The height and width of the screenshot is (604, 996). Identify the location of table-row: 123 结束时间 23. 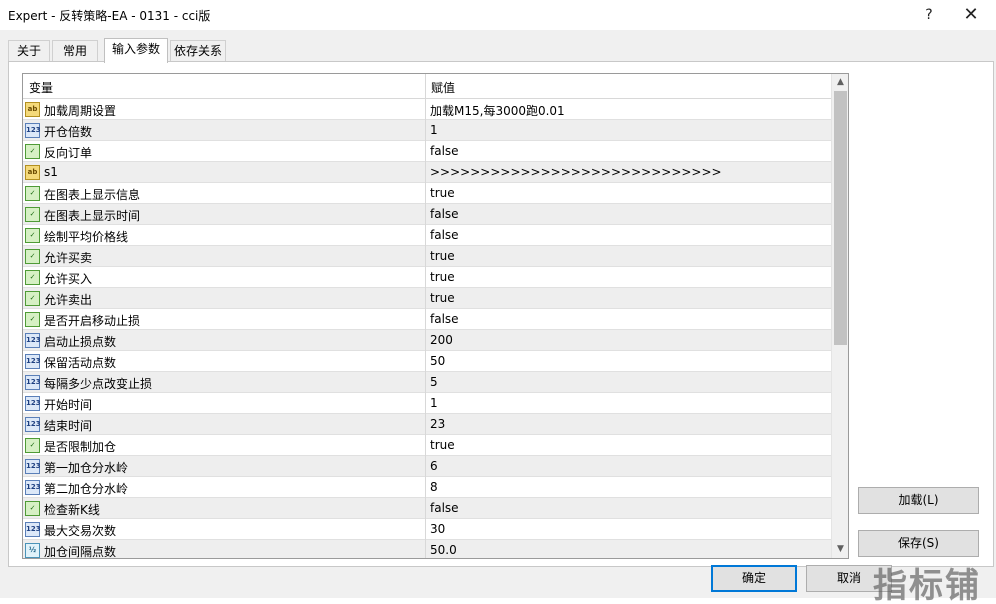
(427, 424).